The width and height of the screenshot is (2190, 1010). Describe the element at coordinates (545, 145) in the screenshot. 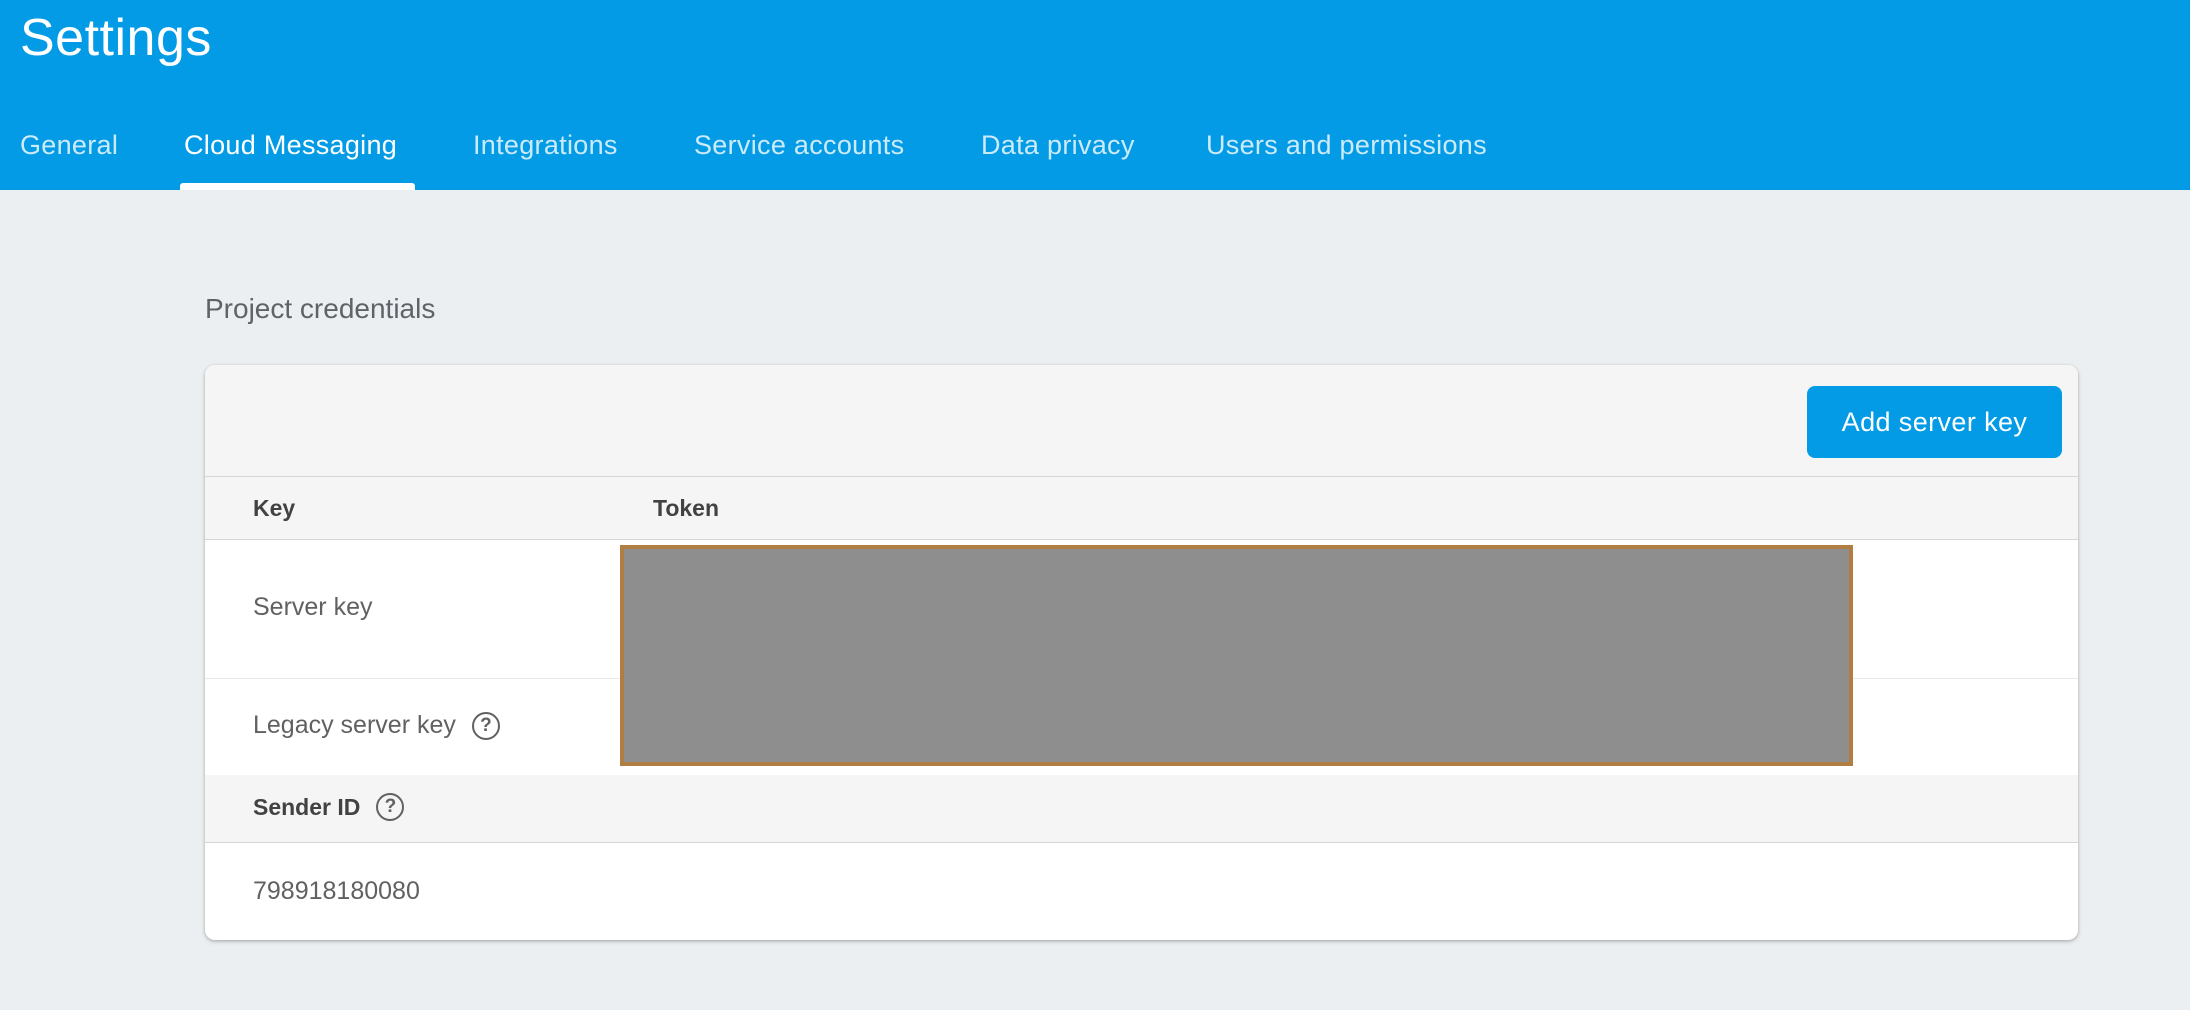

I see `tab-integrations: Integrations` at that location.